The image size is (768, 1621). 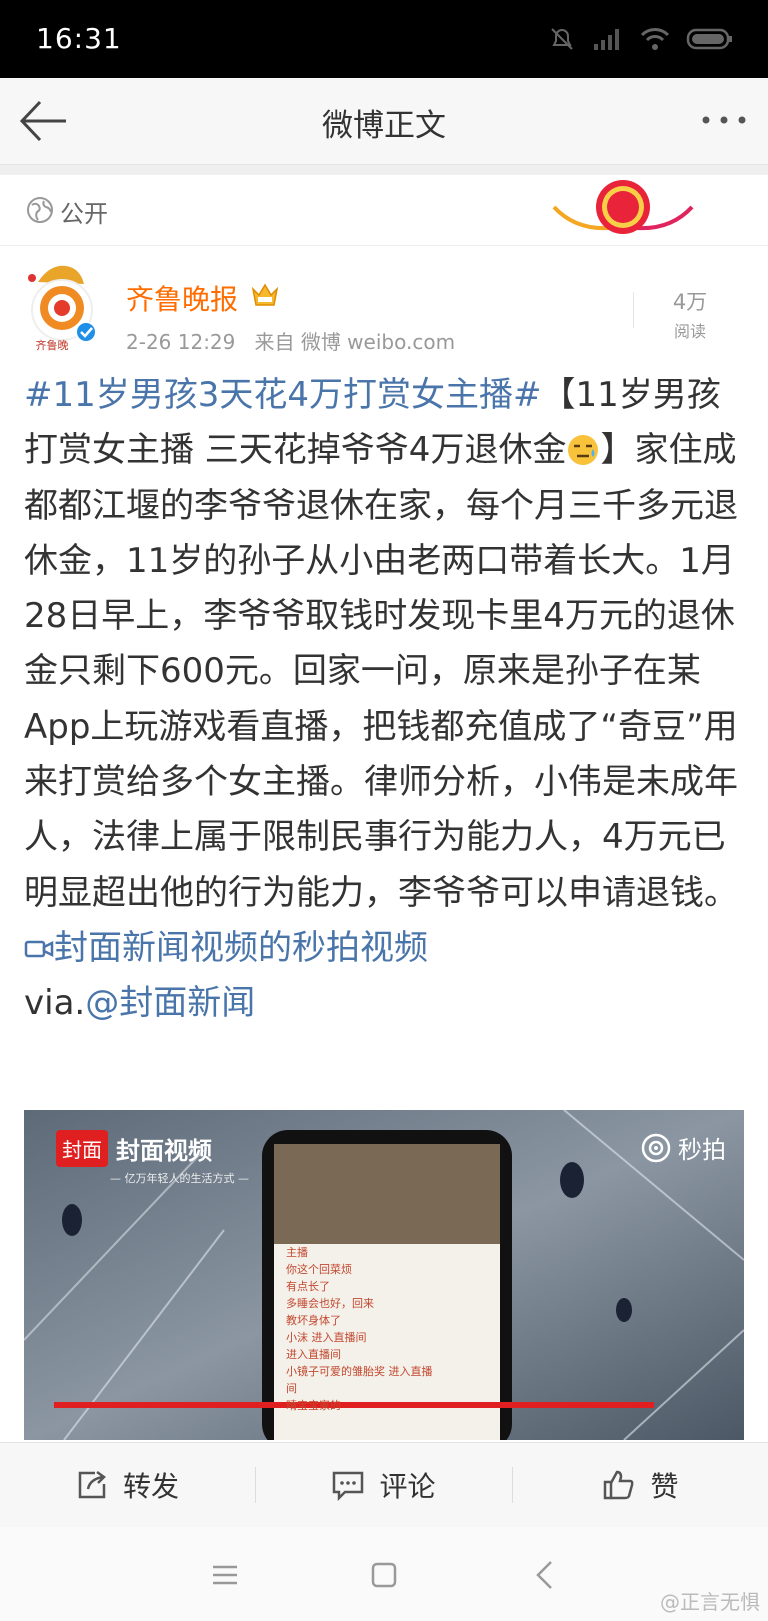 What do you see at coordinates (52, 345) in the screenshot?
I see `avatar-text: 齐鲁晚` at bounding box center [52, 345].